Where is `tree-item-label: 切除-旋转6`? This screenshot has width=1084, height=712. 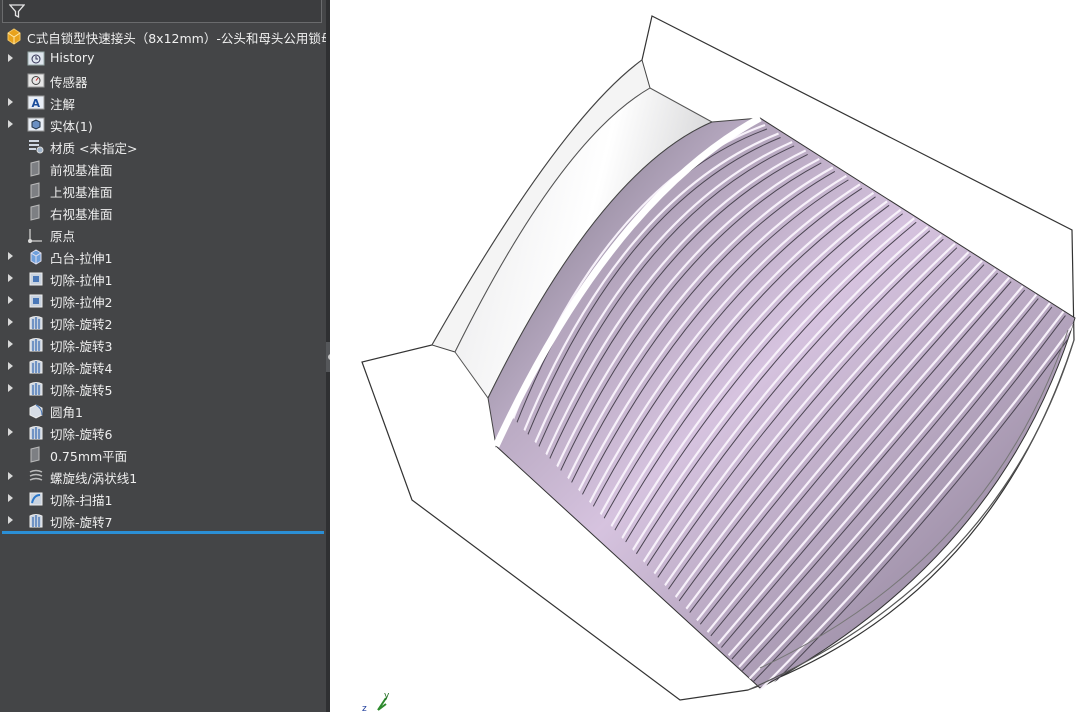 tree-item-label: 切除-旋转6 is located at coordinates (81, 434).